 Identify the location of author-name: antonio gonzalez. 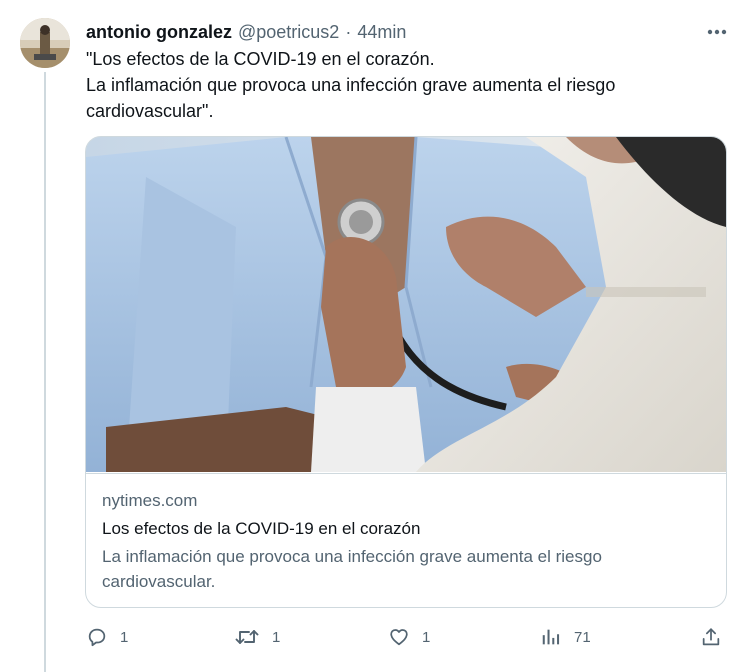
(159, 32).